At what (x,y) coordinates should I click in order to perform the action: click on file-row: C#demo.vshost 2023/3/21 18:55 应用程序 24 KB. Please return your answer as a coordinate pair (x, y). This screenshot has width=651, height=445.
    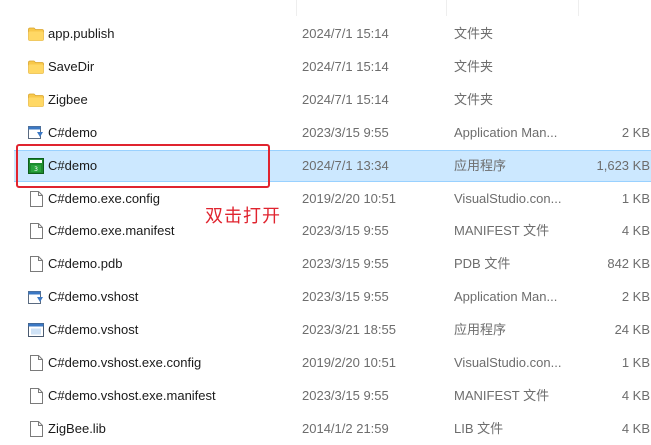
    Looking at the image, I should click on (332, 330).